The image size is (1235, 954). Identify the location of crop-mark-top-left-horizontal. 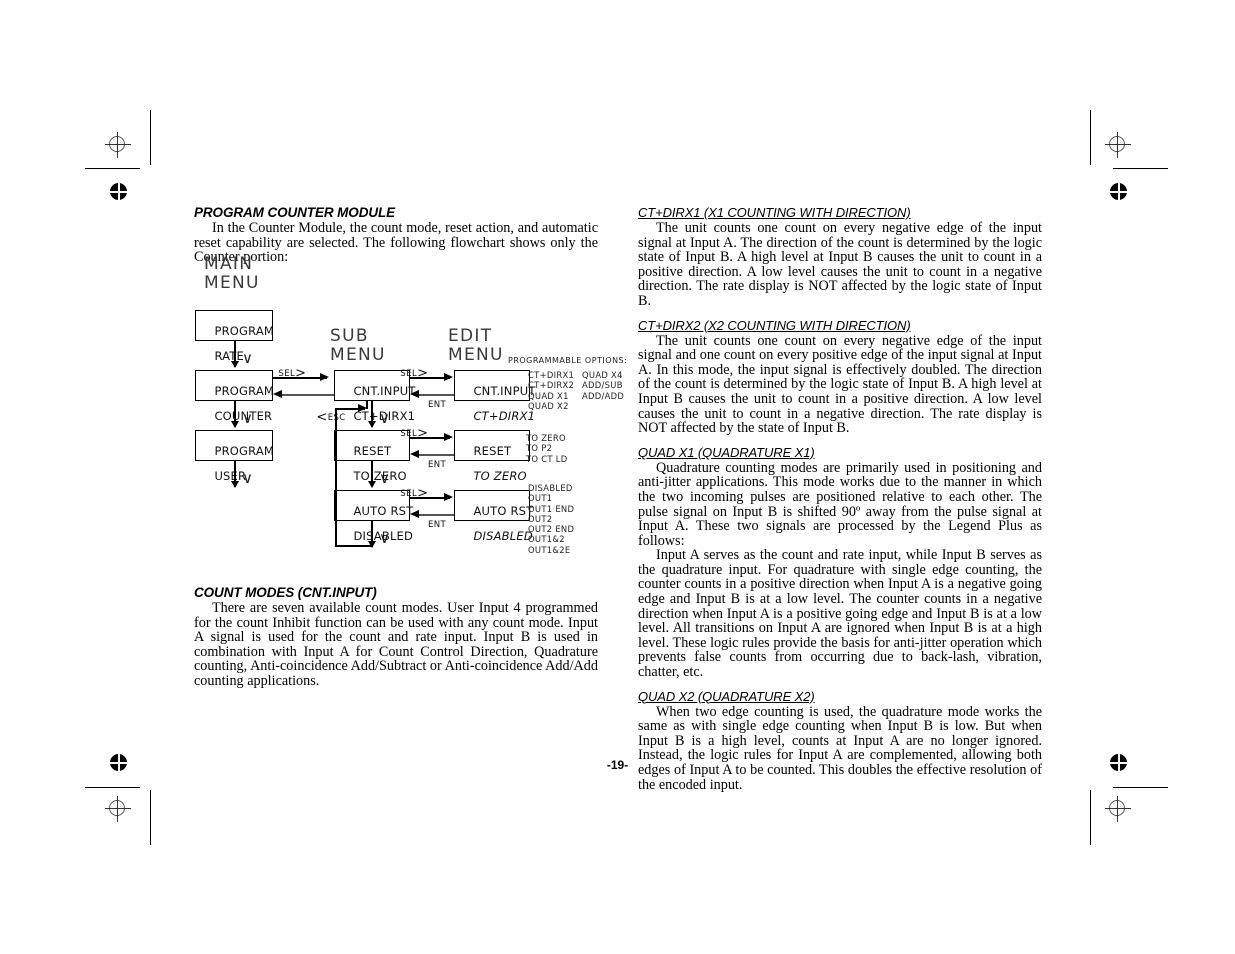
(112, 169).